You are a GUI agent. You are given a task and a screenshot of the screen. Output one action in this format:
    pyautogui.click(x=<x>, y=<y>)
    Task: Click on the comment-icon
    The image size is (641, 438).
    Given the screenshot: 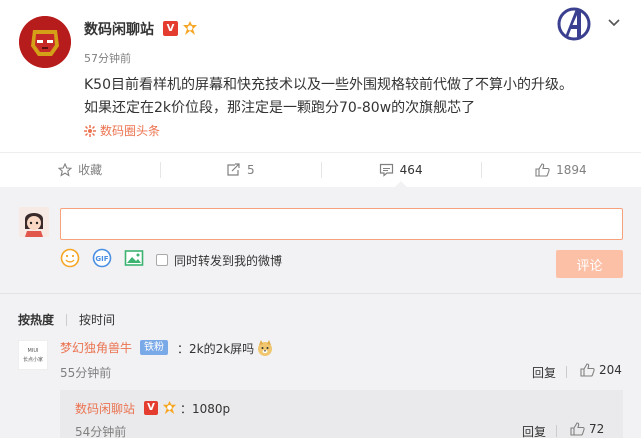 What is the action you would take?
    pyautogui.click(x=386, y=170)
    